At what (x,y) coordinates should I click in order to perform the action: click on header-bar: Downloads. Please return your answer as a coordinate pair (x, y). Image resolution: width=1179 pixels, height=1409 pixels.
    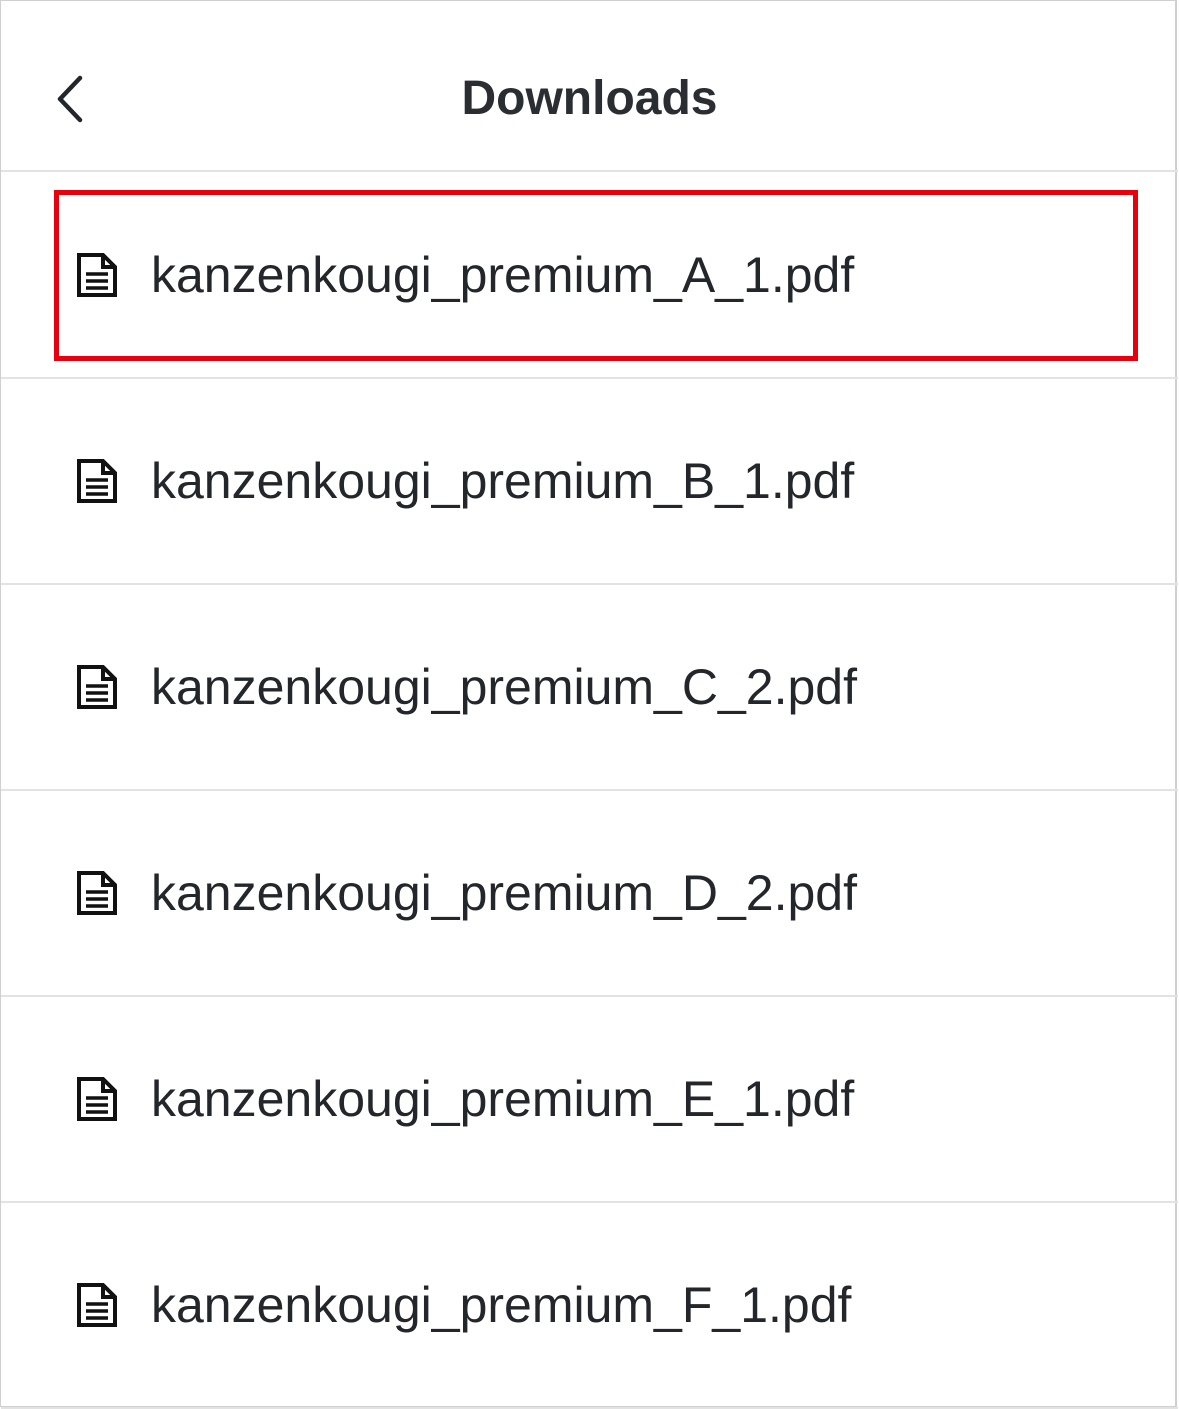
    Looking at the image, I should click on (589, 86).